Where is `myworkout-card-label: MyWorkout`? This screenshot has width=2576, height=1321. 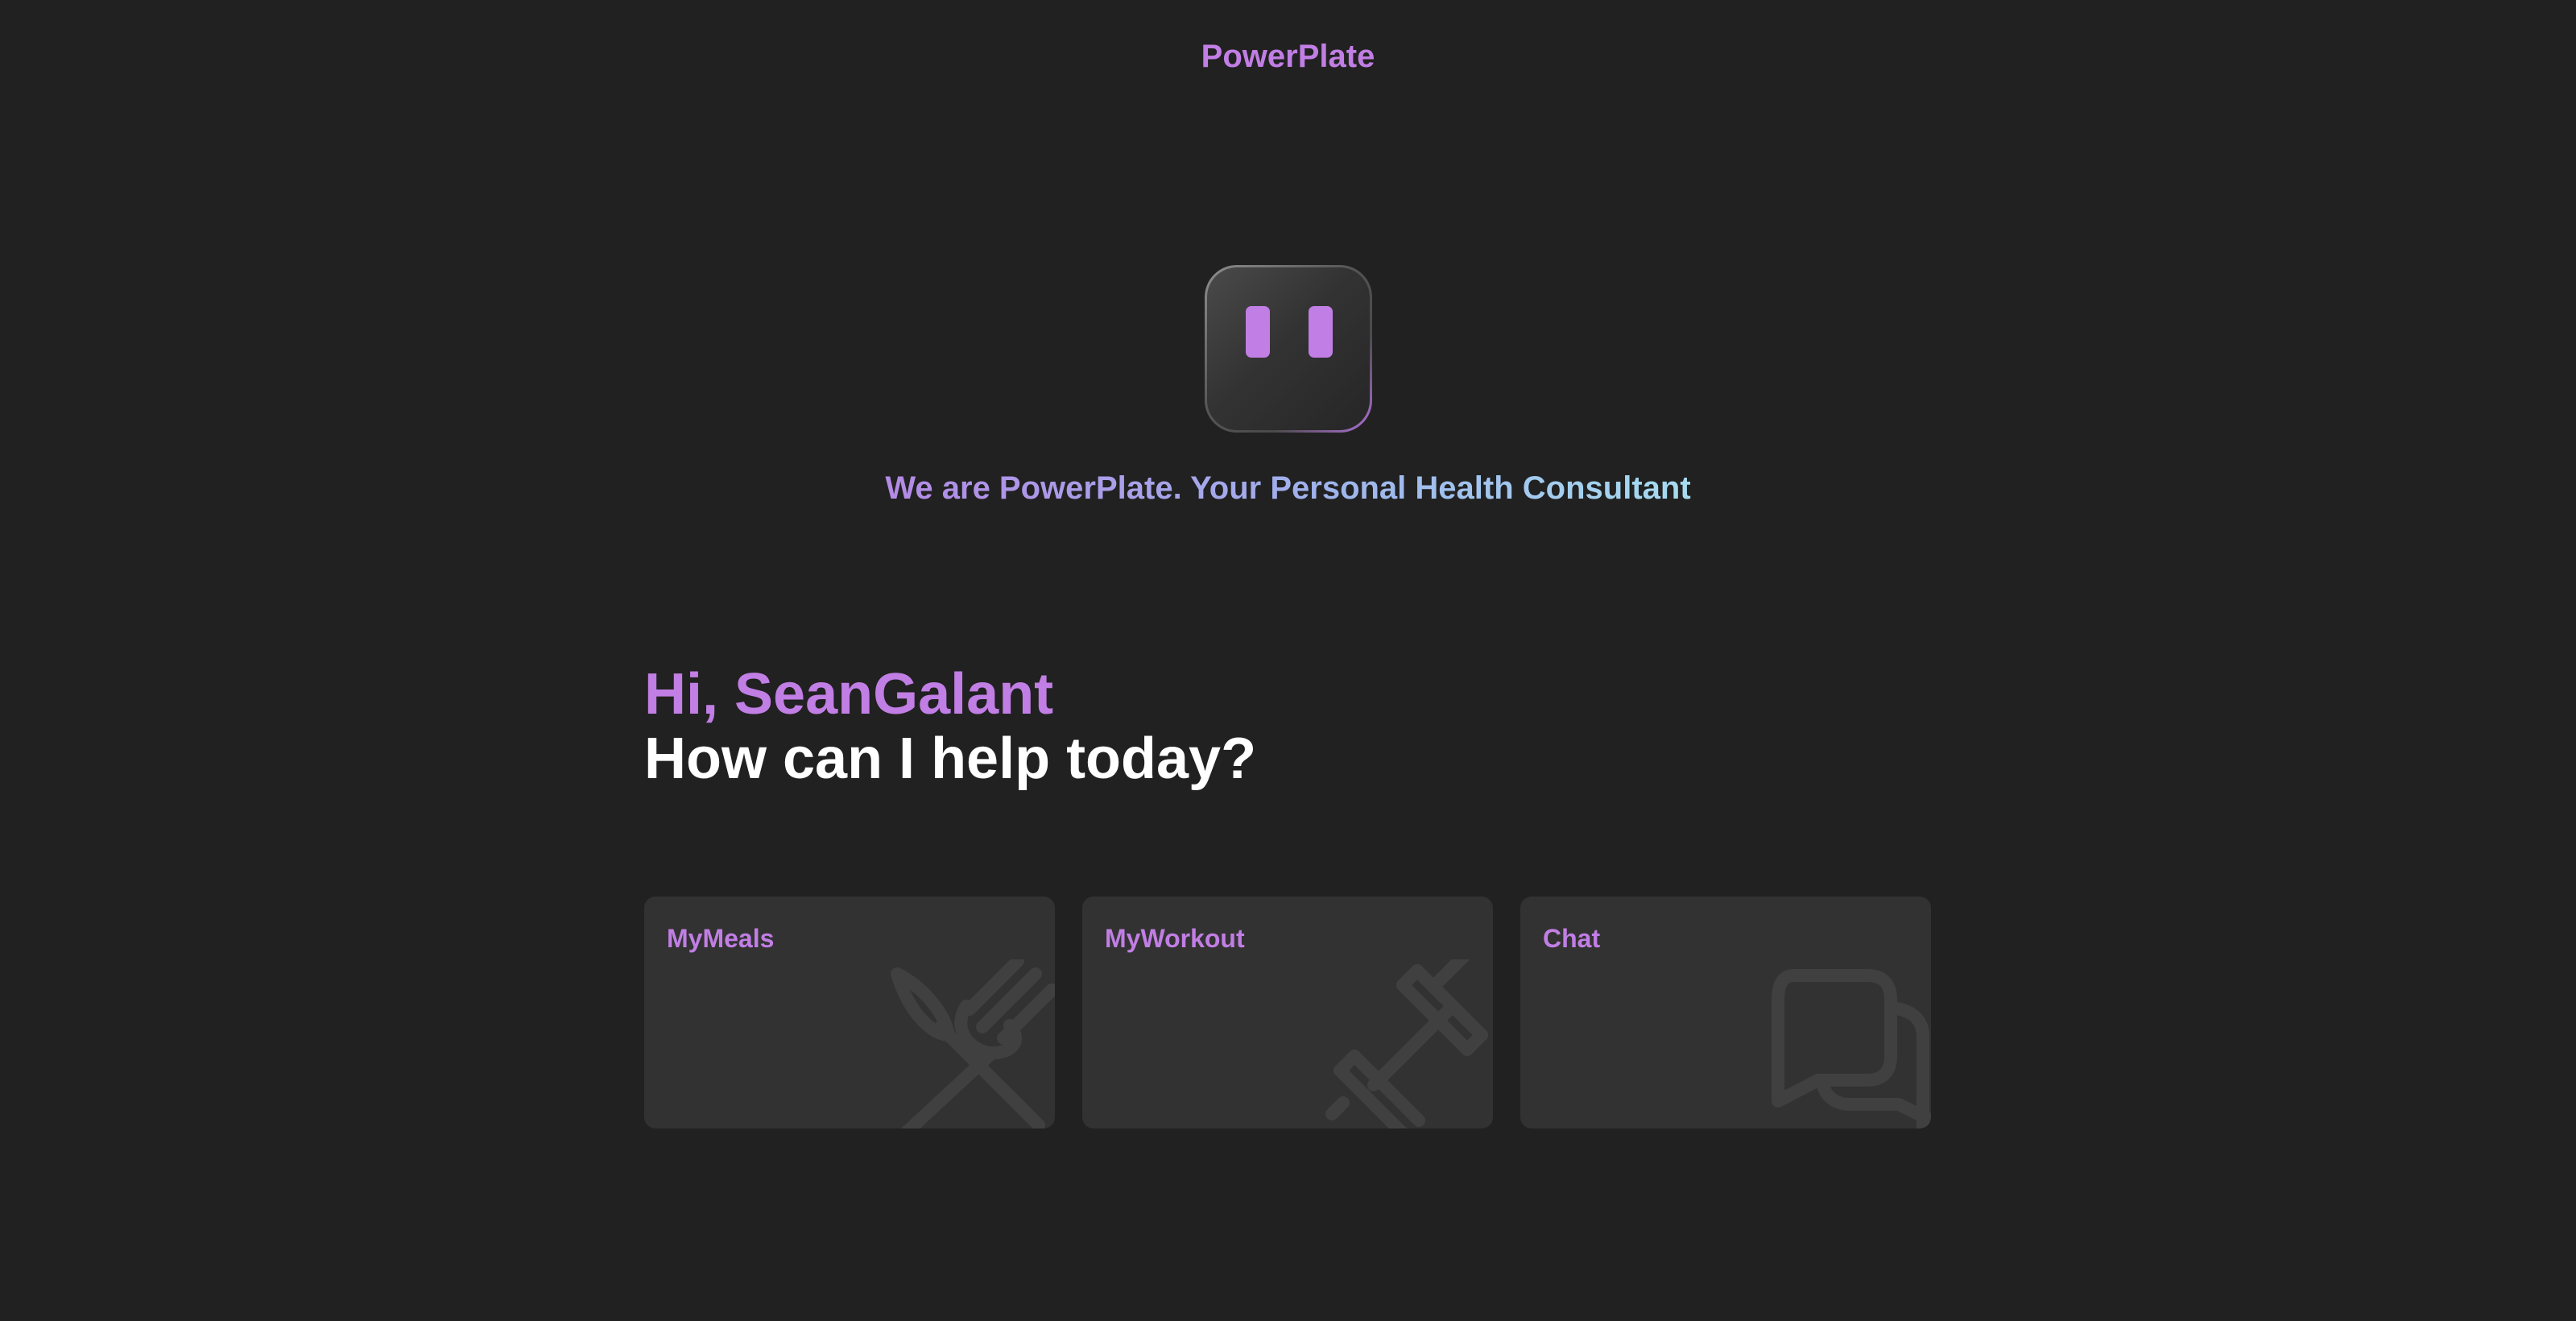
myworkout-card-label: MyWorkout is located at coordinates (1175, 939).